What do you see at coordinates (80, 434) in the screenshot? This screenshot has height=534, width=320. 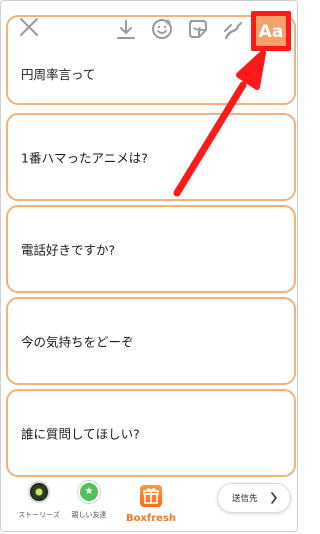 I see `question-text: 誰に質問してほしい?` at bounding box center [80, 434].